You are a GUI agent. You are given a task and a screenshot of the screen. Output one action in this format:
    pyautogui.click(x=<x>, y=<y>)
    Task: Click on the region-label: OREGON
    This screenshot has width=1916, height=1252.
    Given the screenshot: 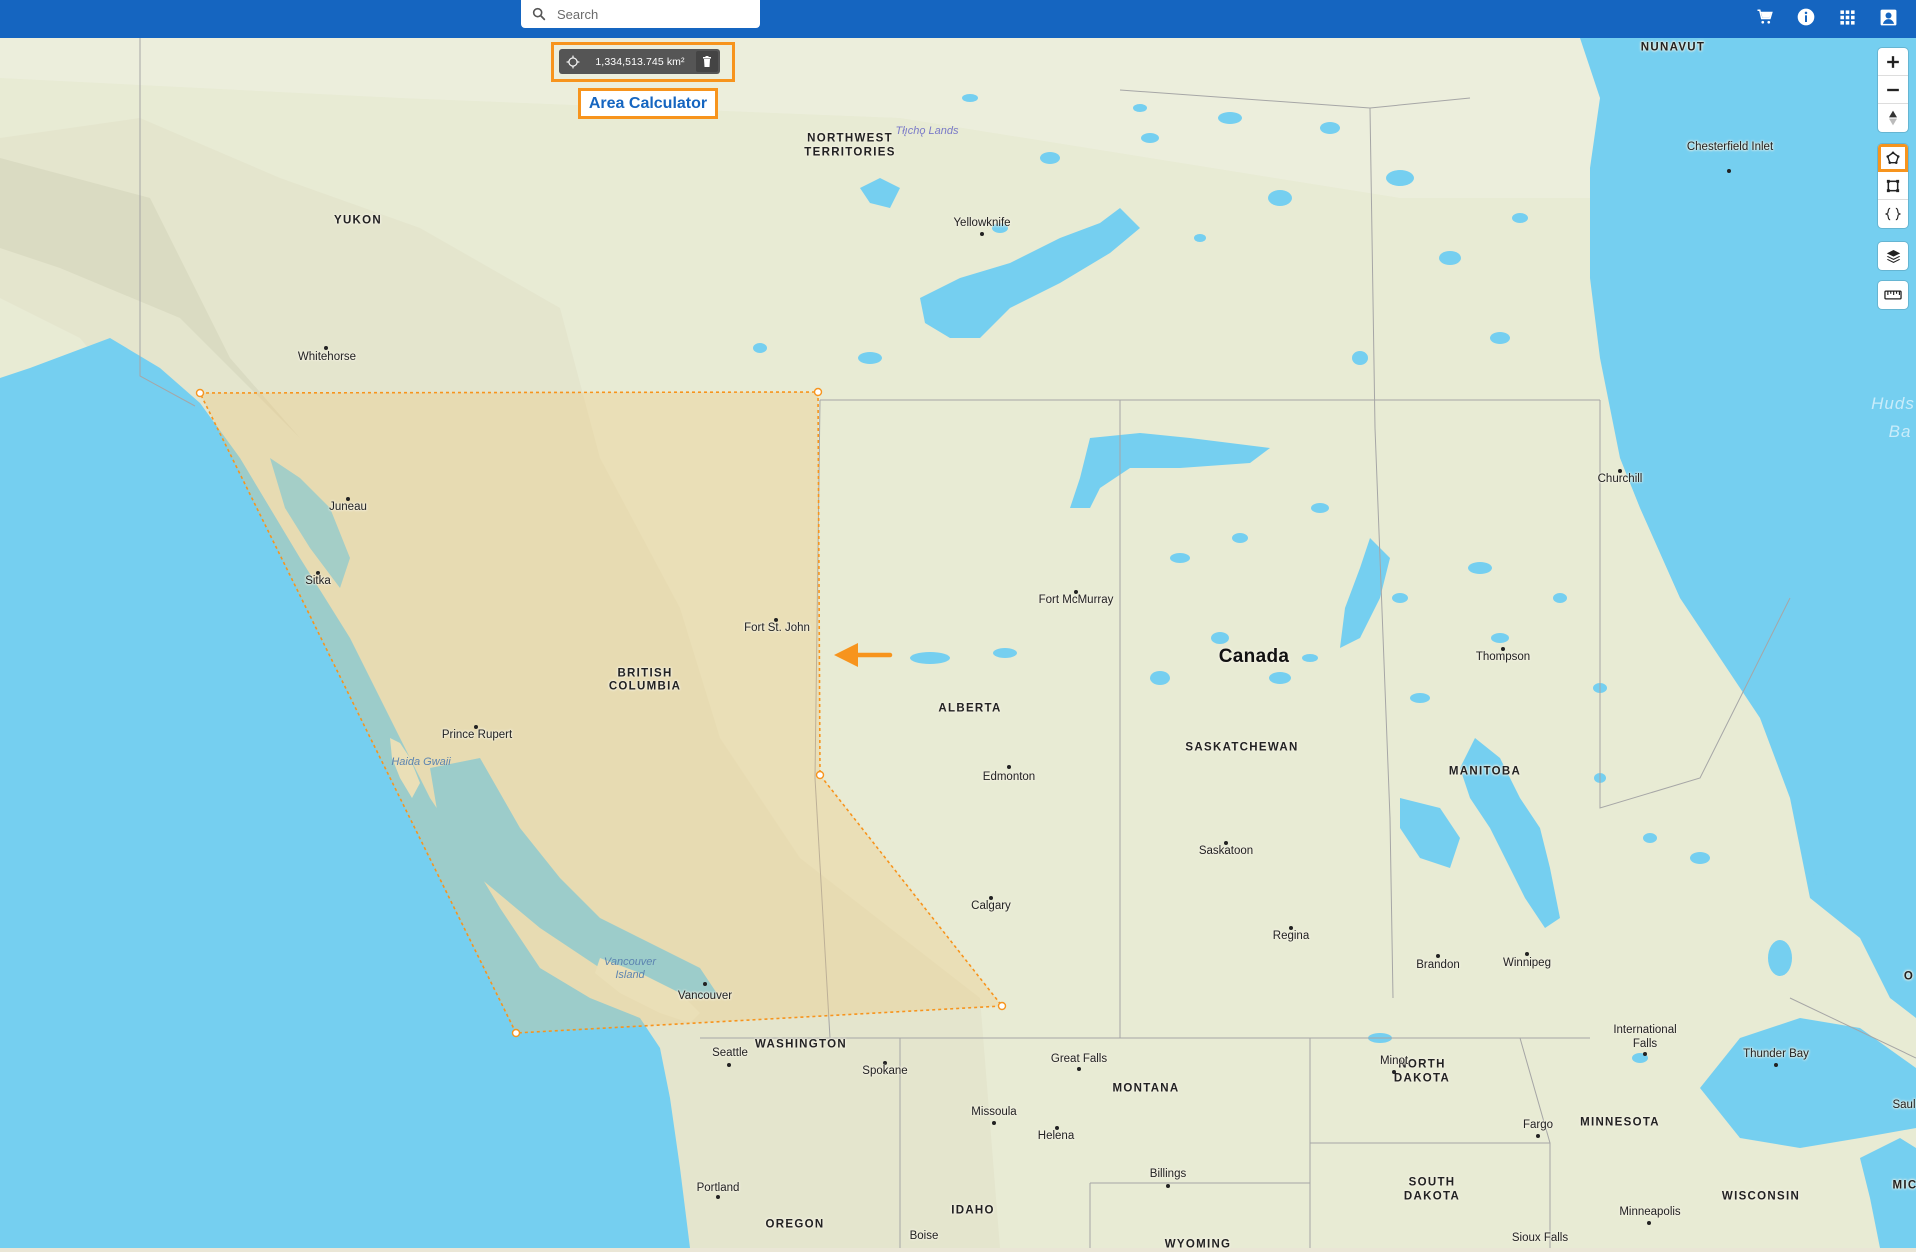 What is the action you would take?
    pyautogui.click(x=795, y=1224)
    